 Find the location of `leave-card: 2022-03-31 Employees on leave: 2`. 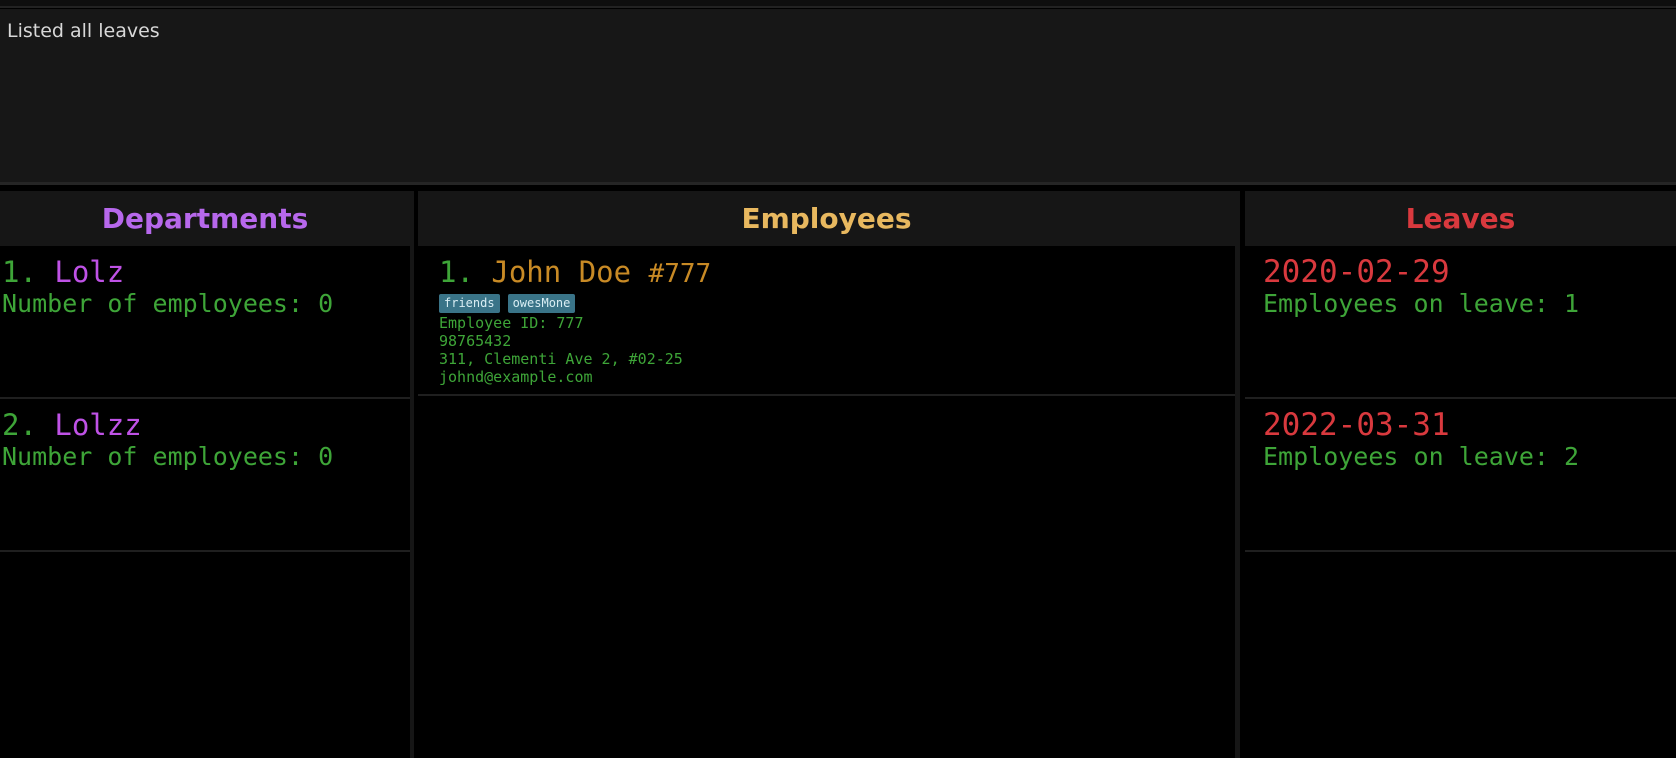

leave-card: 2022-03-31 Employees on leave: 2 is located at coordinates (1460, 475).